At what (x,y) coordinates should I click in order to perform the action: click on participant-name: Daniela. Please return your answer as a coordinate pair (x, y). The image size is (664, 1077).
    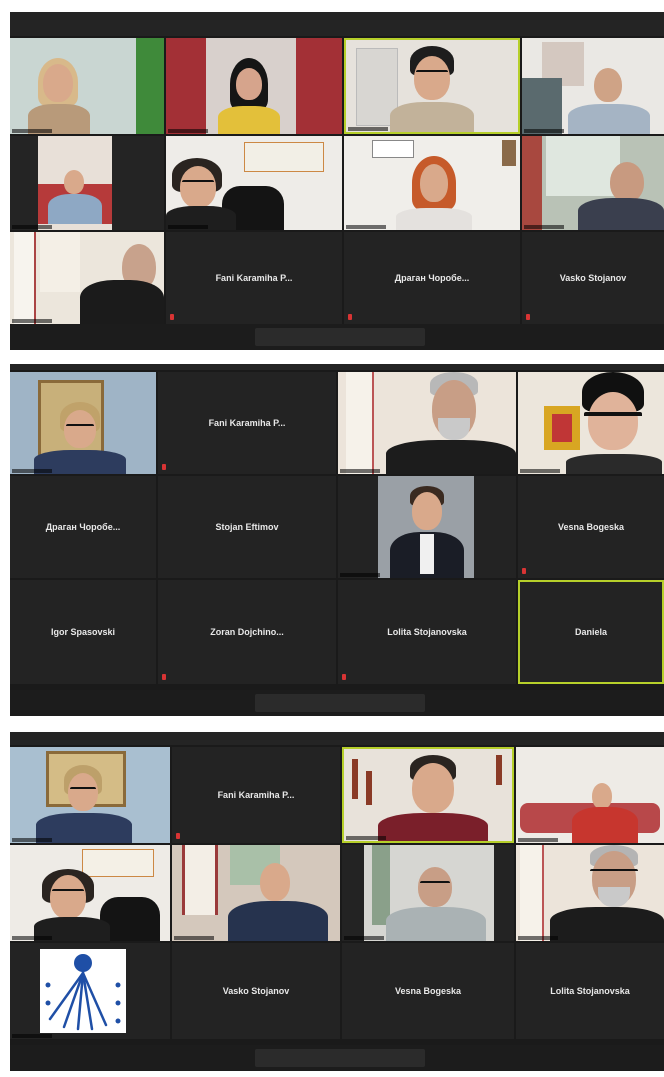
    Looking at the image, I should click on (590, 632).